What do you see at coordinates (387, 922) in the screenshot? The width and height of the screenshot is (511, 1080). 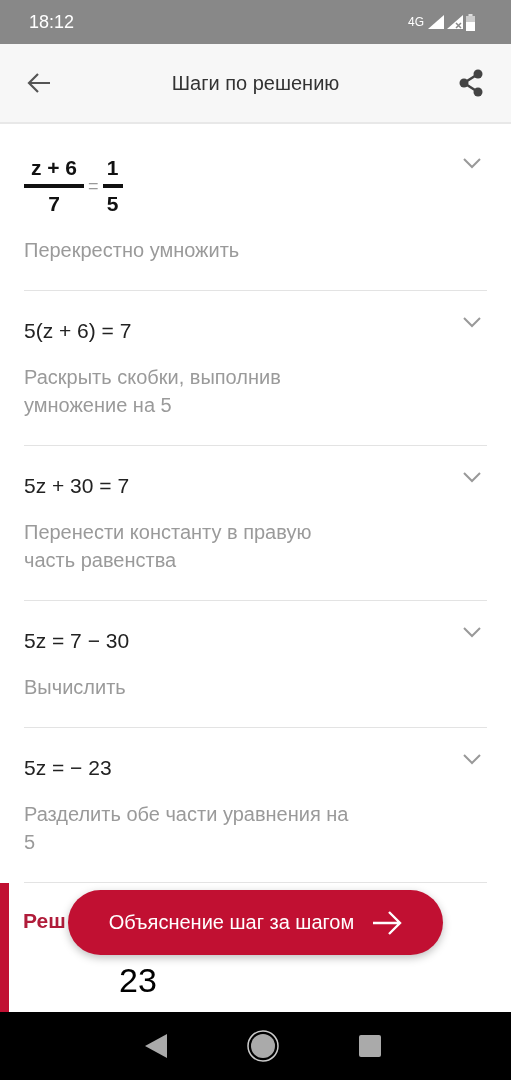 I see `arrow-icon` at bounding box center [387, 922].